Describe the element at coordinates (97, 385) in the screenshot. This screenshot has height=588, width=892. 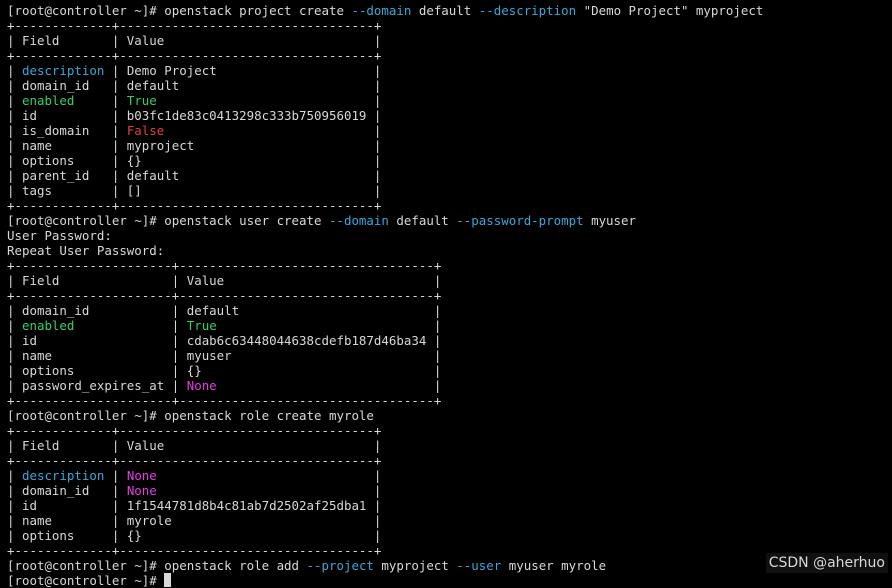
I see `terminal-text-segment: | password_expires_at |` at that location.